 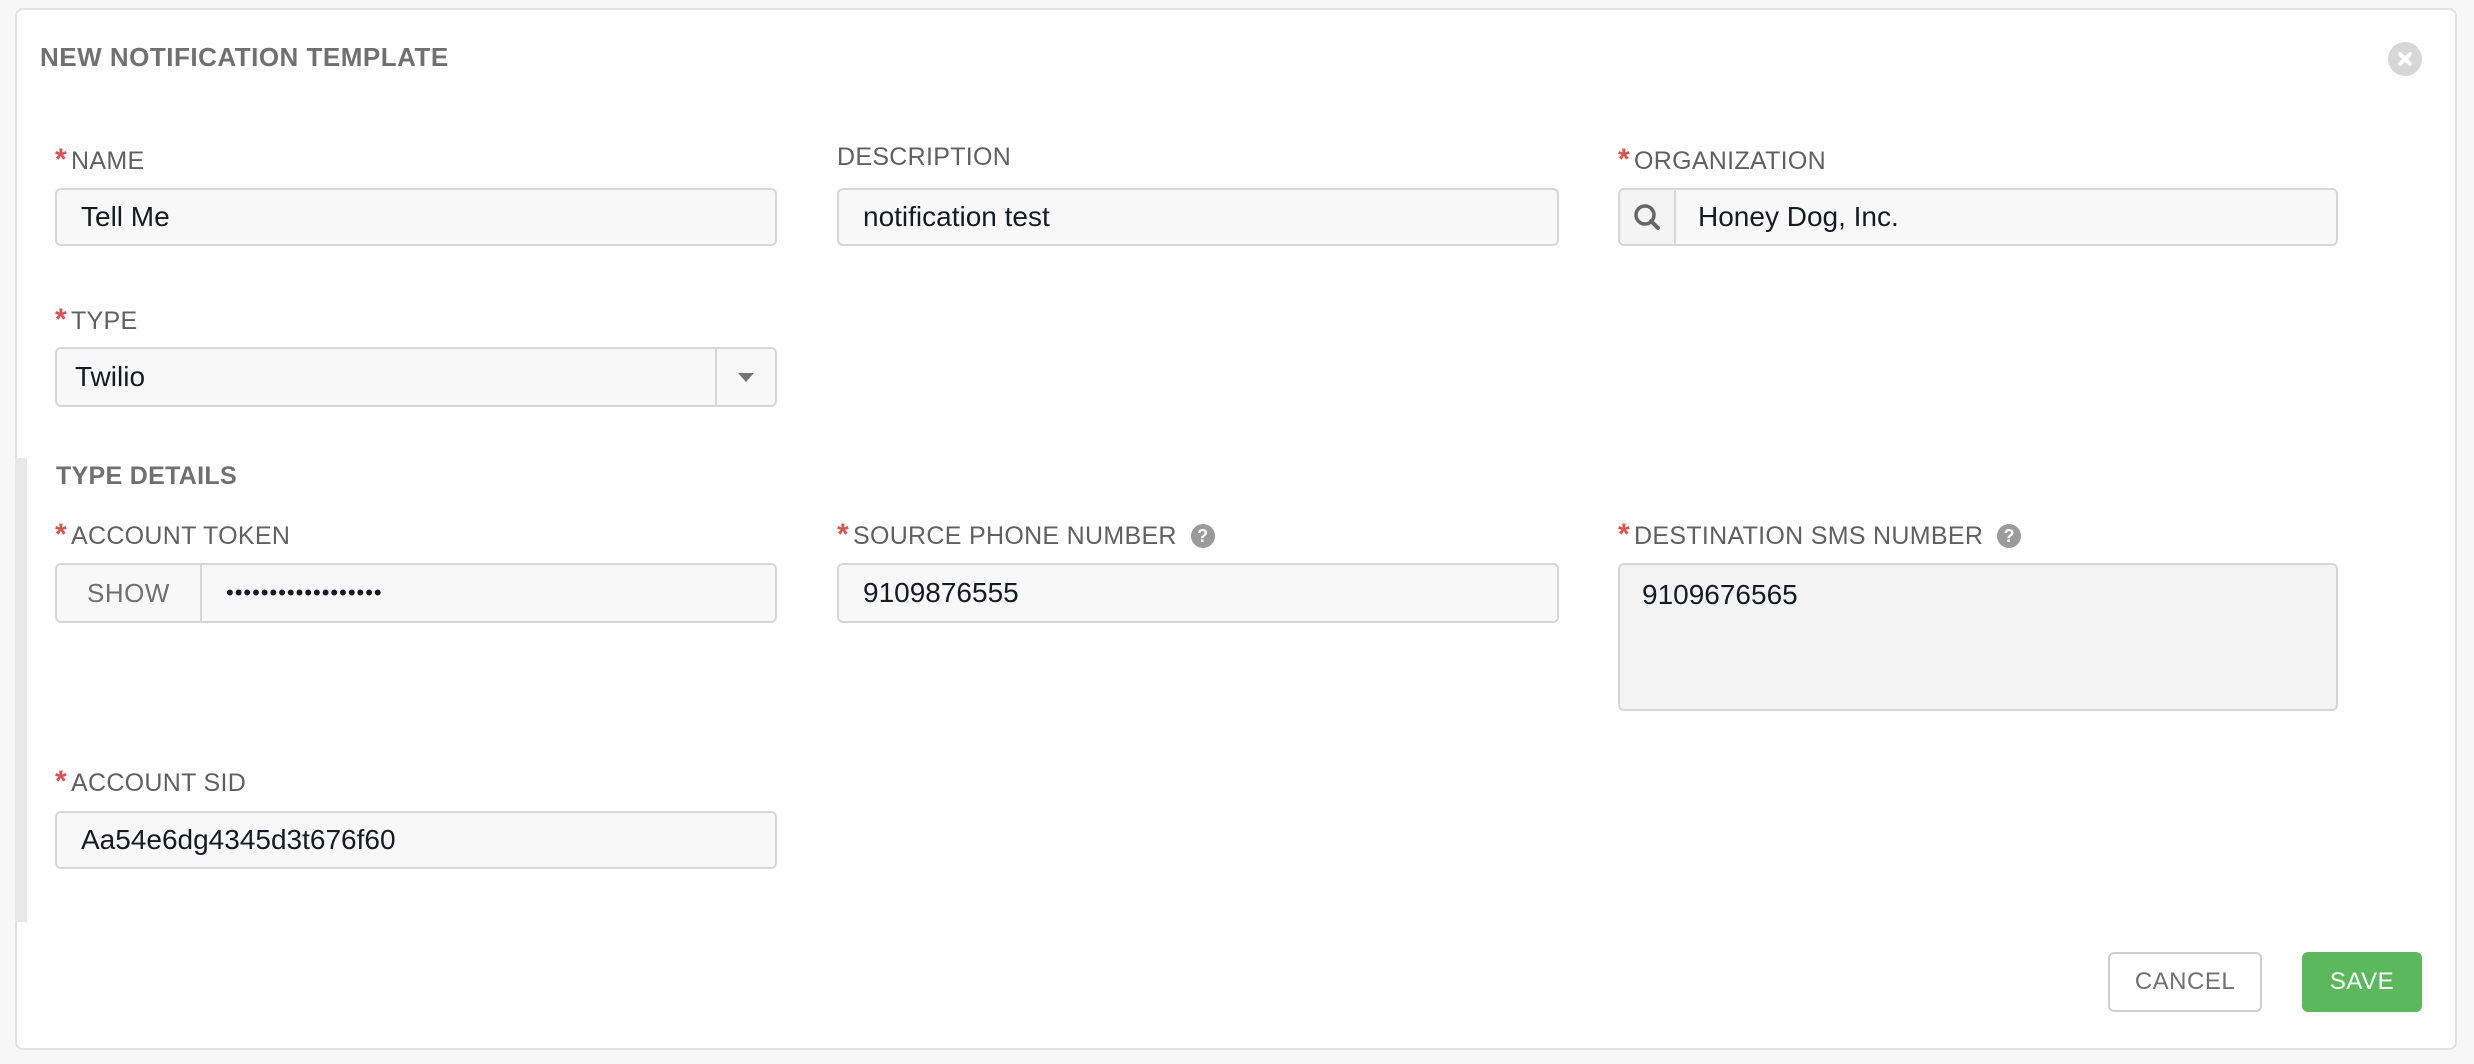 What do you see at coordinates (180, 536) in the screenshot?
I see `account-token-label-text: ACCOUNT TOKEN` at bounding box center [180, 536].